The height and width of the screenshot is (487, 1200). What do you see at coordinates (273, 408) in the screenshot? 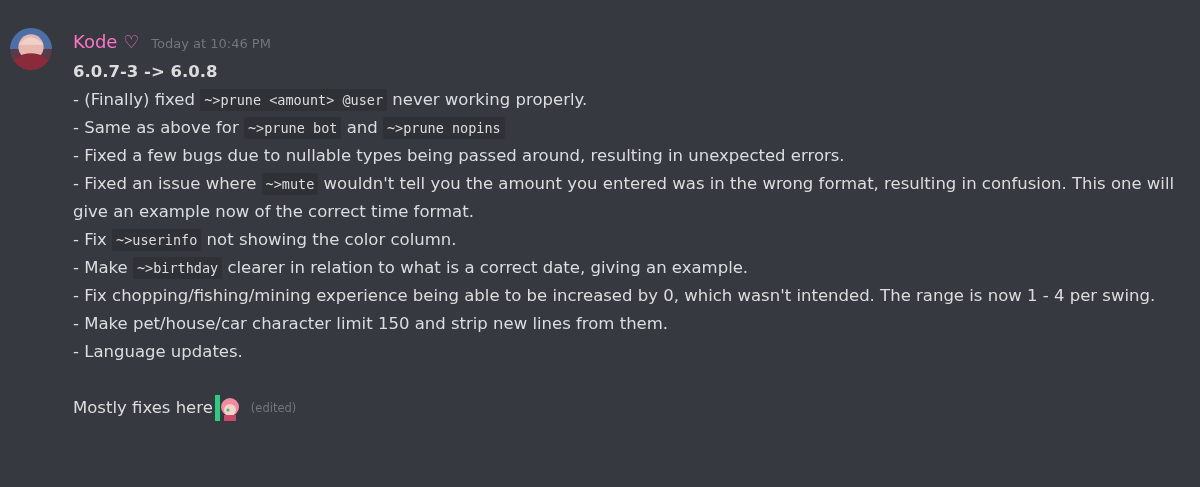
I see `edited-label: (edited)` at bounding box center [273, 408].